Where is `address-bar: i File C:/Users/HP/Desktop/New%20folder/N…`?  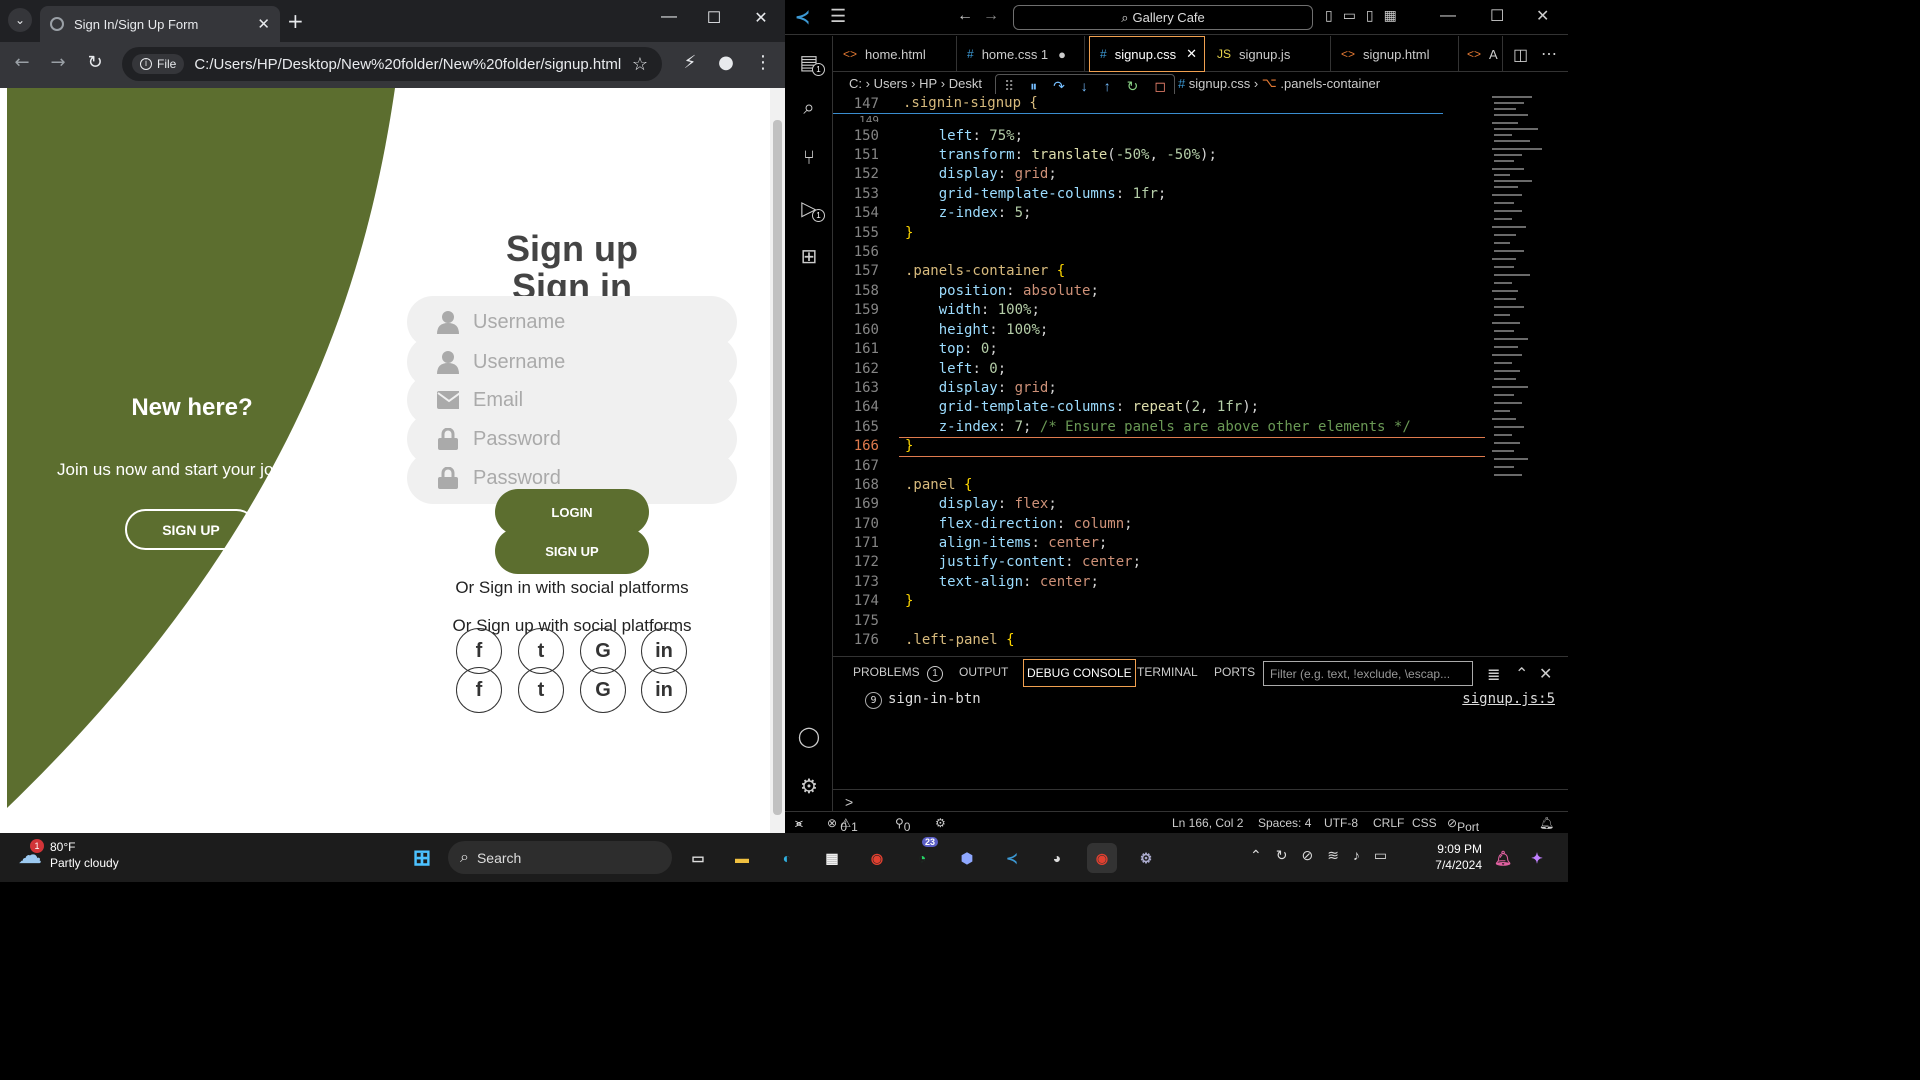 address-bar: i File C:/Users/HP/Desktop/New%20folder/N… is located at coordinates (392, 64).